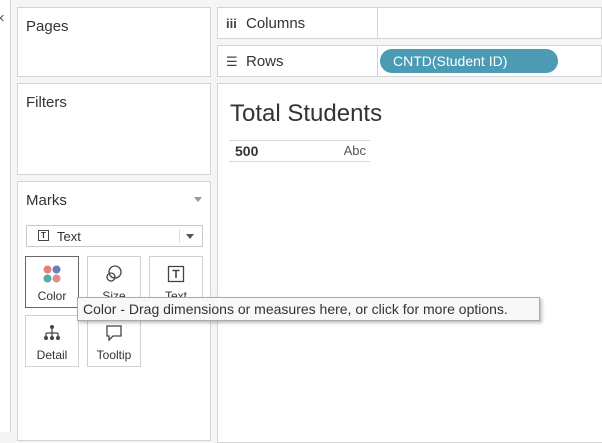 This screenshot has width=602, height=443. I want to click on color-button: Color, so click(52, 282).